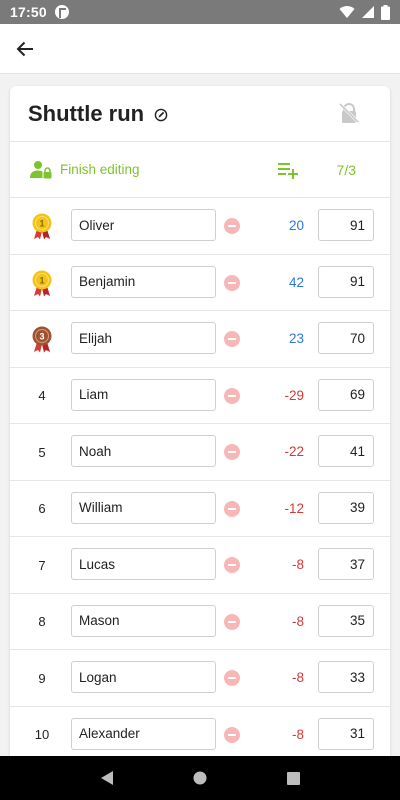 Image resolution: width=400 pixels, height=800 pixels. I want to click on person-lock-icon, so click(41, 169).